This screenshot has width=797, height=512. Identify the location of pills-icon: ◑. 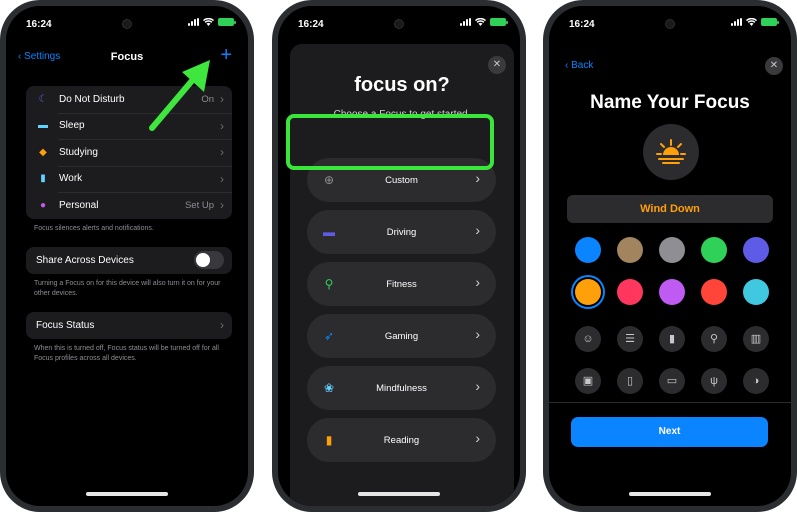
(756, 381).